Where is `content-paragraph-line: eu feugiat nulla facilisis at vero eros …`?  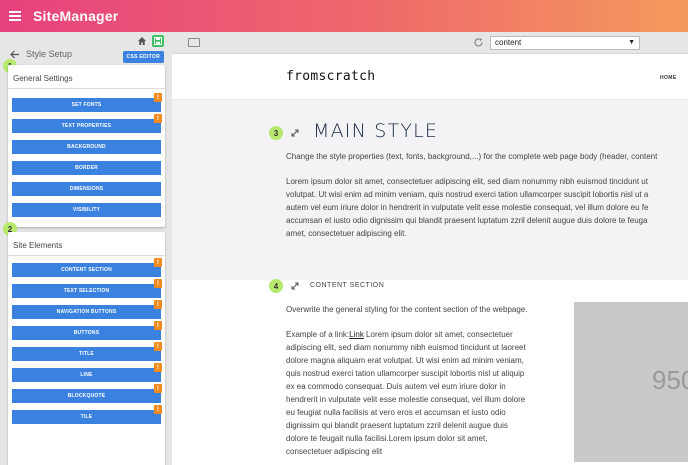
content-paragraph-line: eu feugiat nulla facilisis at vero eros … is located at coordinates (396, 412).